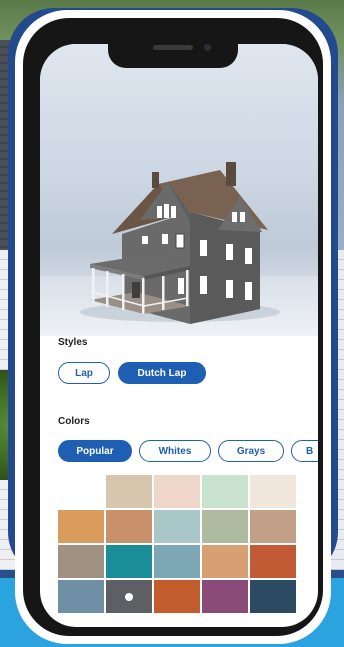  I want to click on tab-whites: Whites, so click(175, 451).